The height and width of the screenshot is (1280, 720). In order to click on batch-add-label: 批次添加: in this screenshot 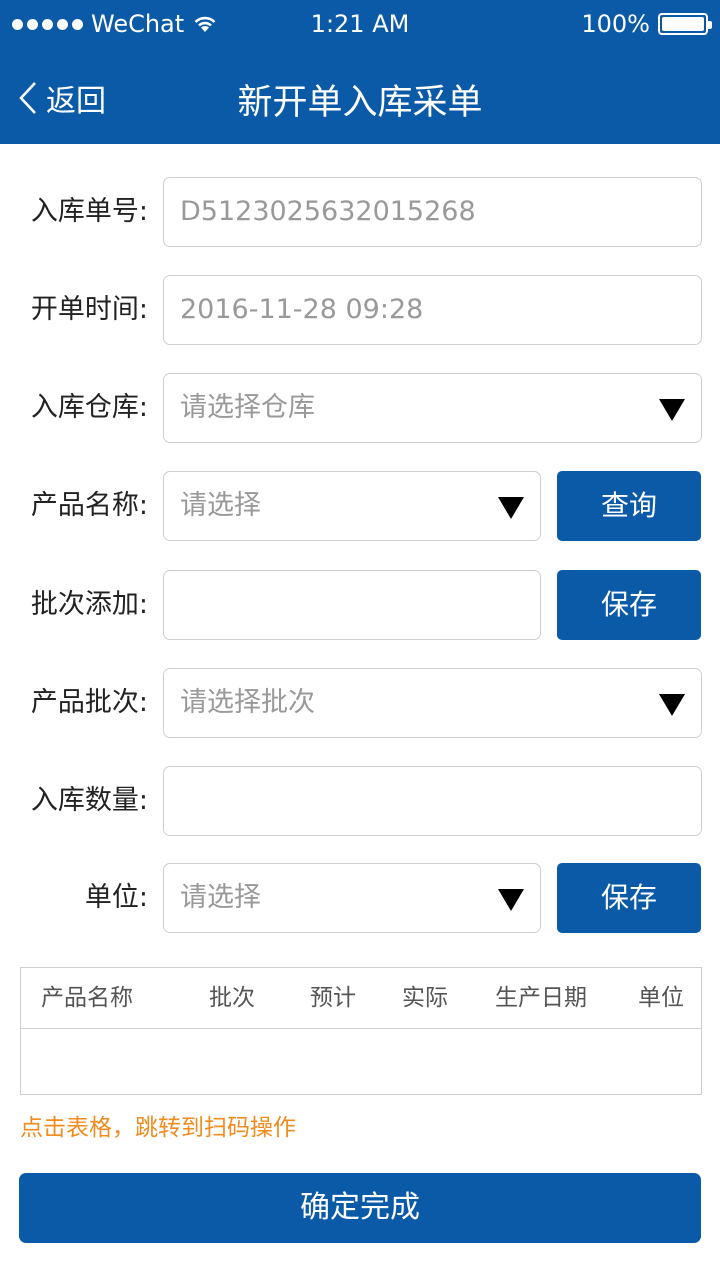, I will do `click(89, 604)`.